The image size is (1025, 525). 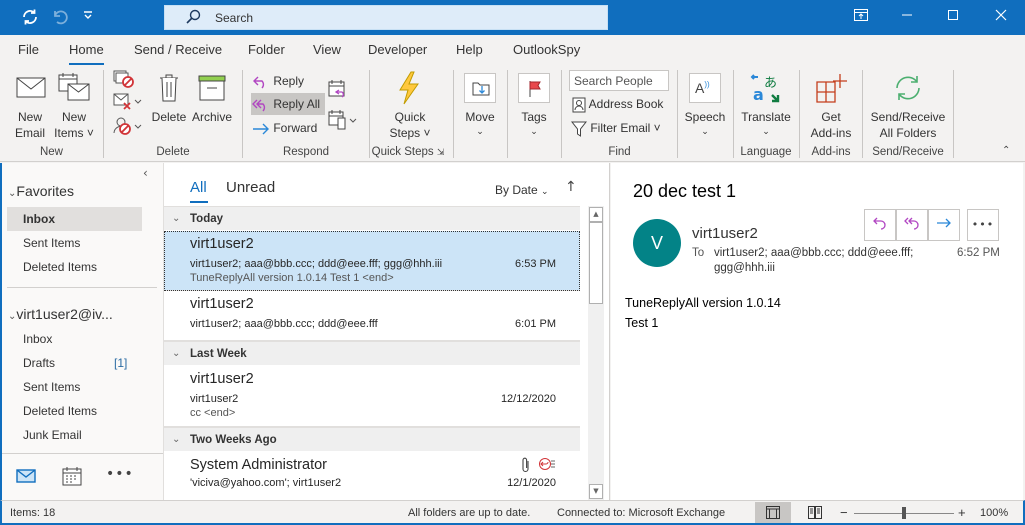 What do you see at coordinates (409, 88) in the screenshot?
I see `lightning-icon` at bounding box center [409, 88].